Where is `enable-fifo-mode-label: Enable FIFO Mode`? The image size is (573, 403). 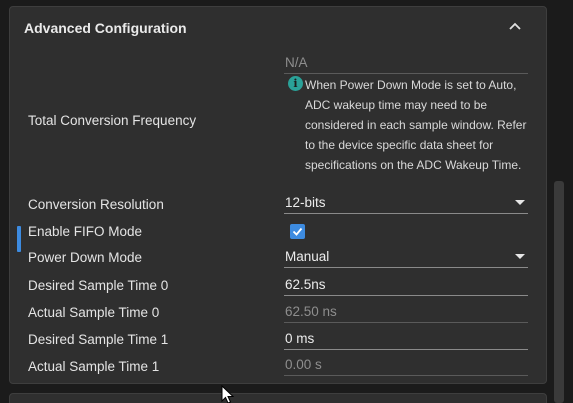 enable-fifo-mode-label: Enable FIFO Mode is located at coordinates (85, 231).